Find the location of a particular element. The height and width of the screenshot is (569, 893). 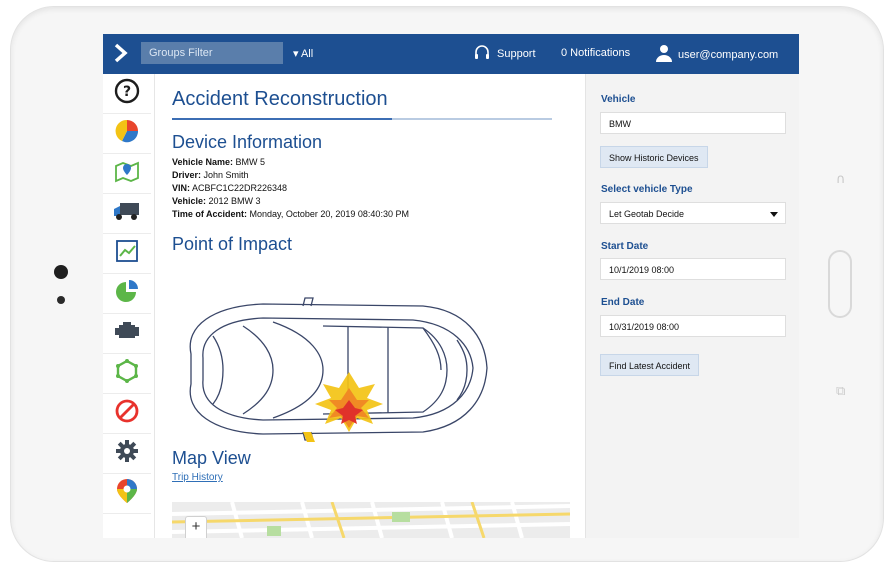

sidebar-item-activity is located at coordinates (127, 254).